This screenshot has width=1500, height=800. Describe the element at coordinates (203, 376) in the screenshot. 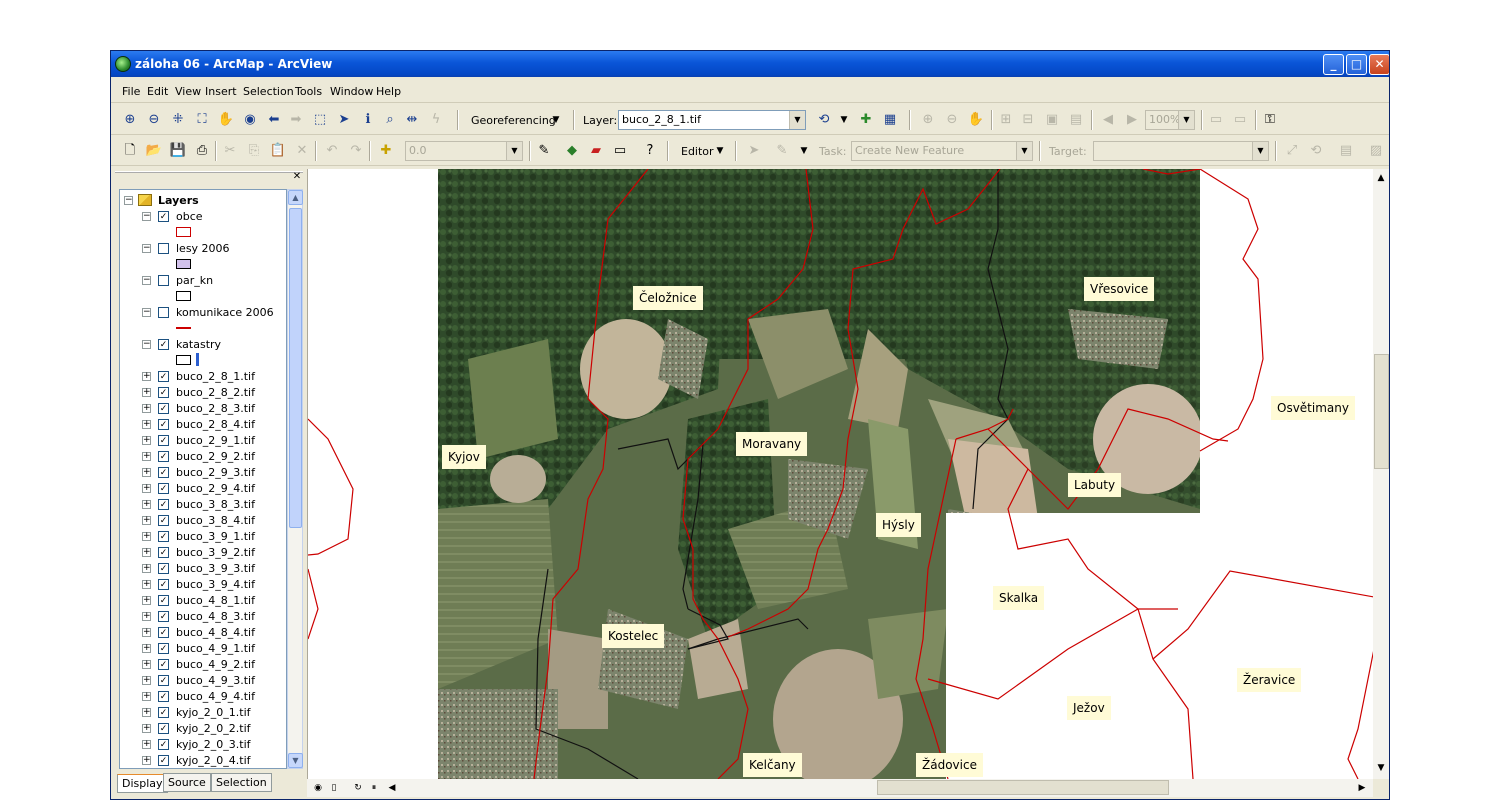

I see `layer-row: + ✓ buco_2_8_1.tif` at that location.